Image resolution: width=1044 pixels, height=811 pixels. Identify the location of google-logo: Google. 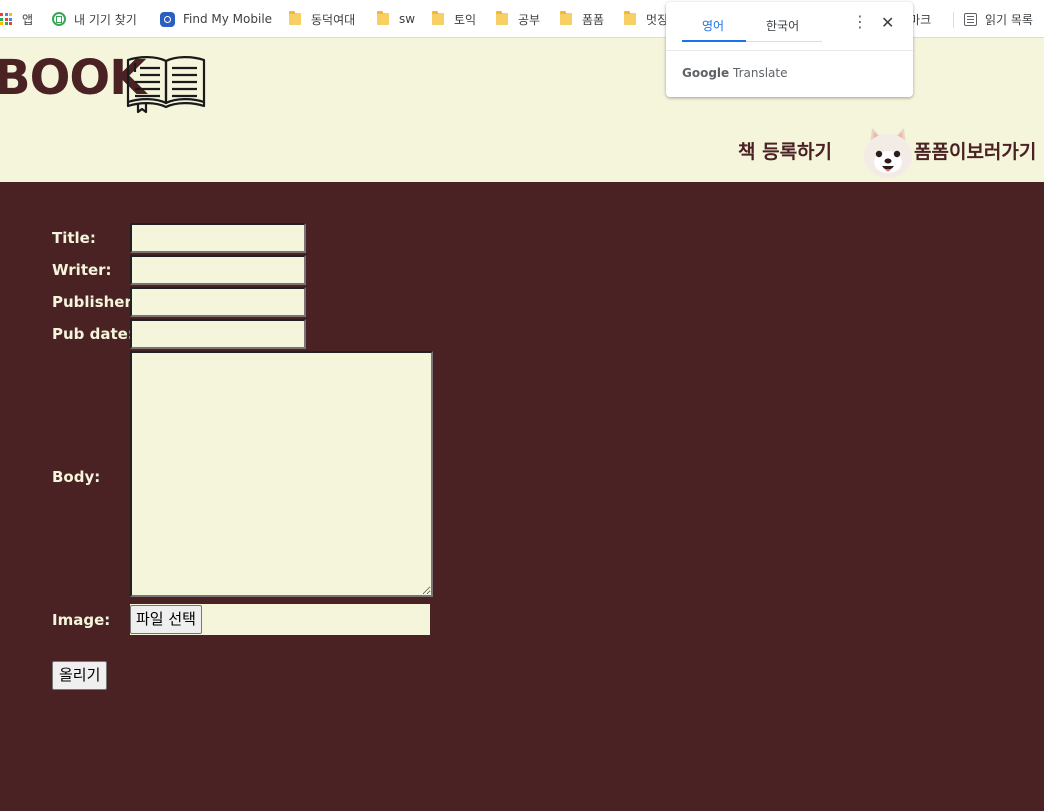
(706, 73).